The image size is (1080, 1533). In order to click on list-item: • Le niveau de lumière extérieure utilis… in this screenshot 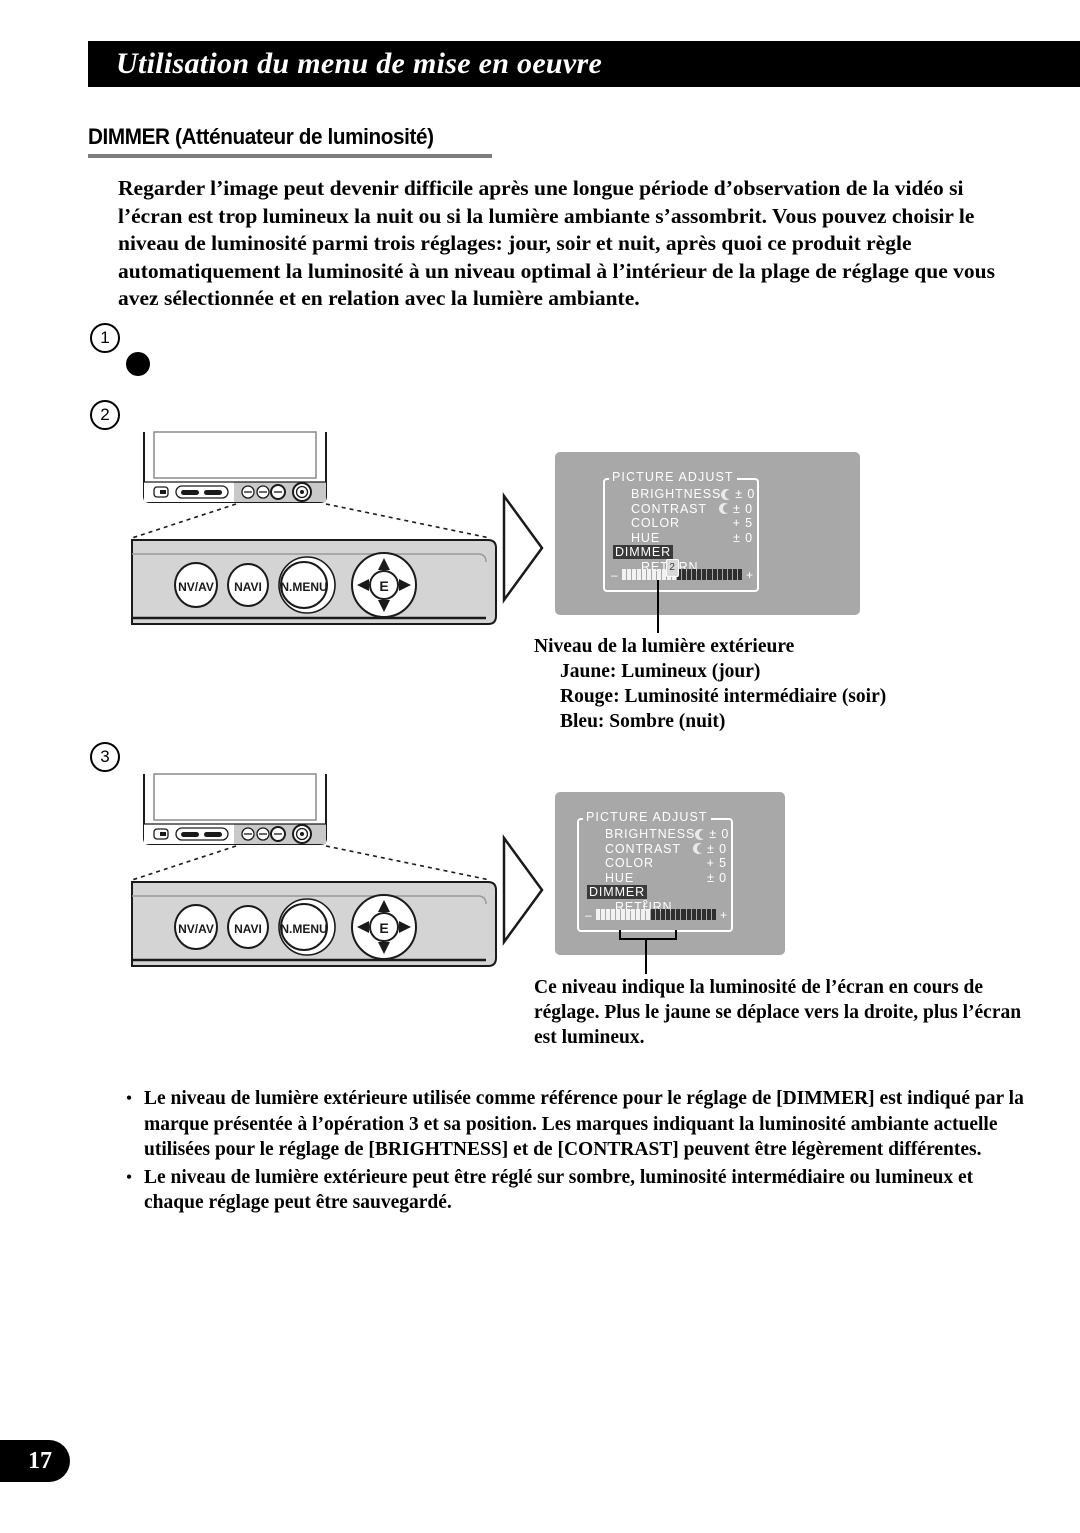, I will do `click(579, 1124)`.